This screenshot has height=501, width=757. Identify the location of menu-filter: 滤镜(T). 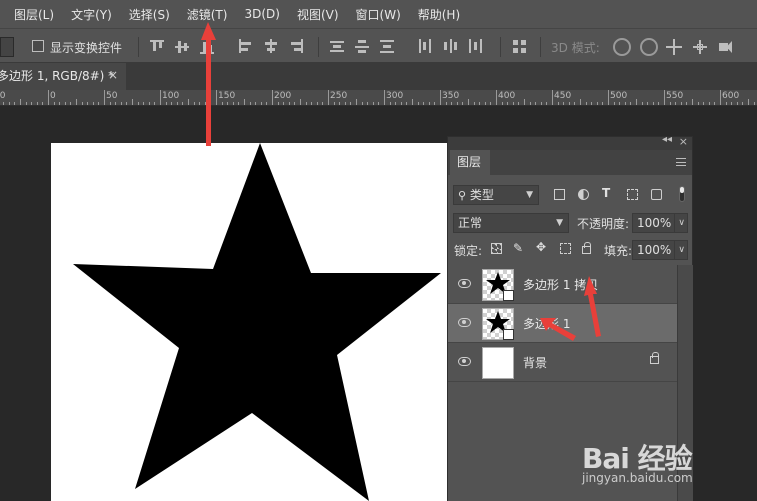
(207, 14).